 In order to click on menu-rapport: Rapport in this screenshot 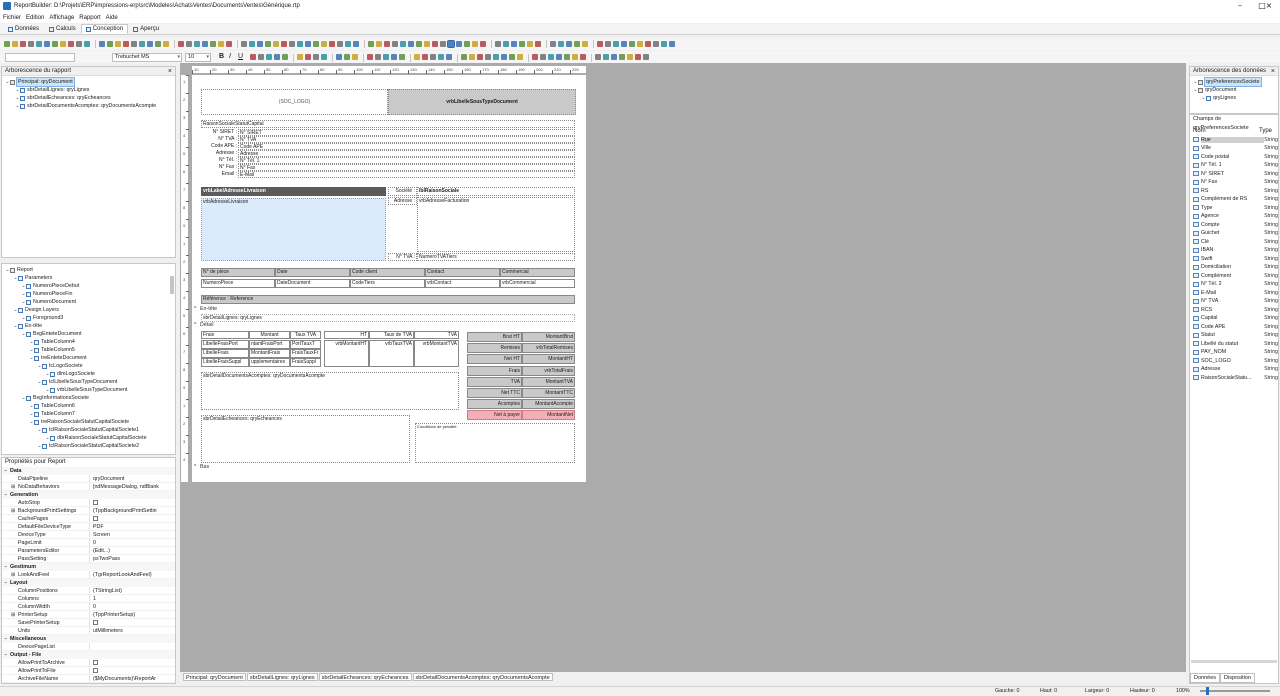, I will do `click(89, 18)`.